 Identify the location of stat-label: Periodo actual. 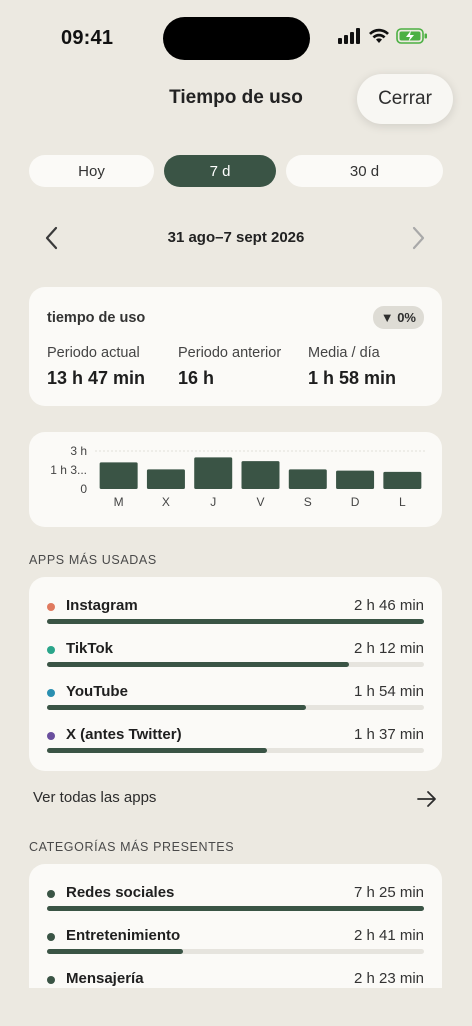
(93, 353).